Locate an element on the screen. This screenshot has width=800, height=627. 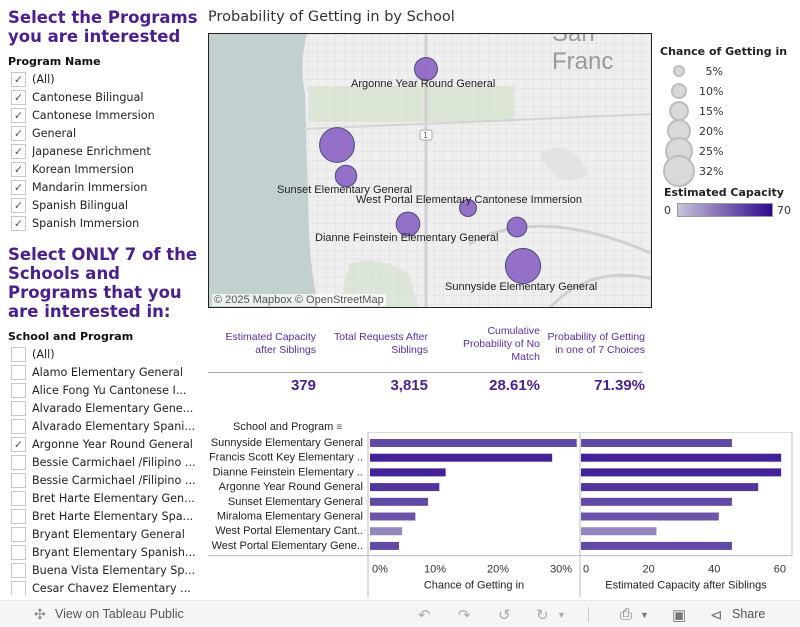
program-filter-title: Select the Programs you are interested is located at coordinates (103, 27).